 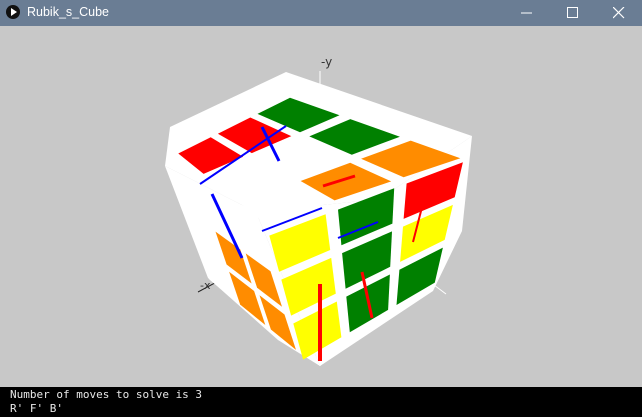 What do you see at coordinates (68, 12) in the screenshot?
I see `window-title: Rubik_s_Cube` at bounding box center [68, 12].